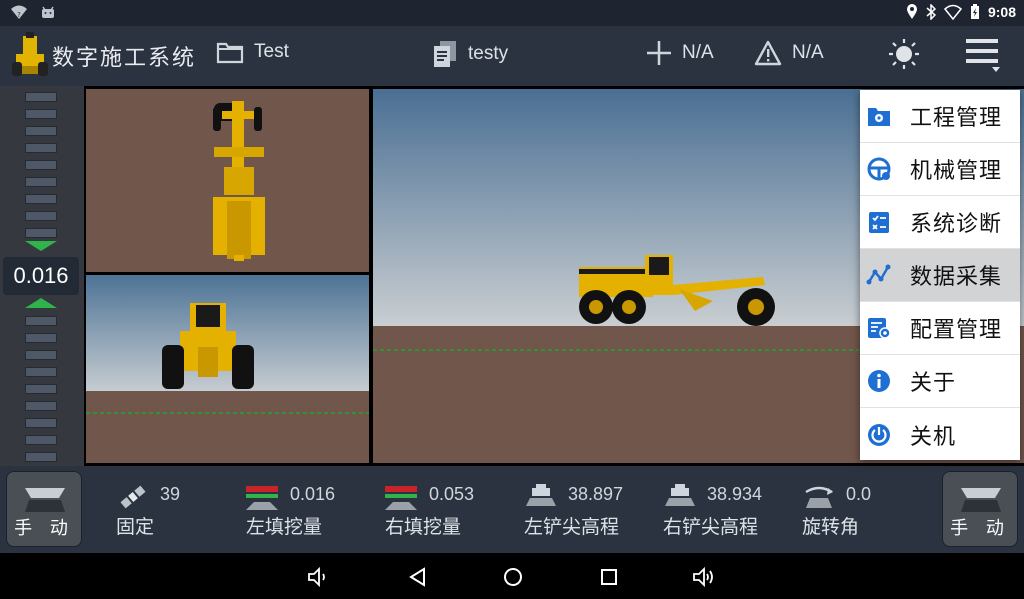  Describe the element at coordinates (956, 118) in the screenshot. I see `menu-item-label: 工程管理` at that location.